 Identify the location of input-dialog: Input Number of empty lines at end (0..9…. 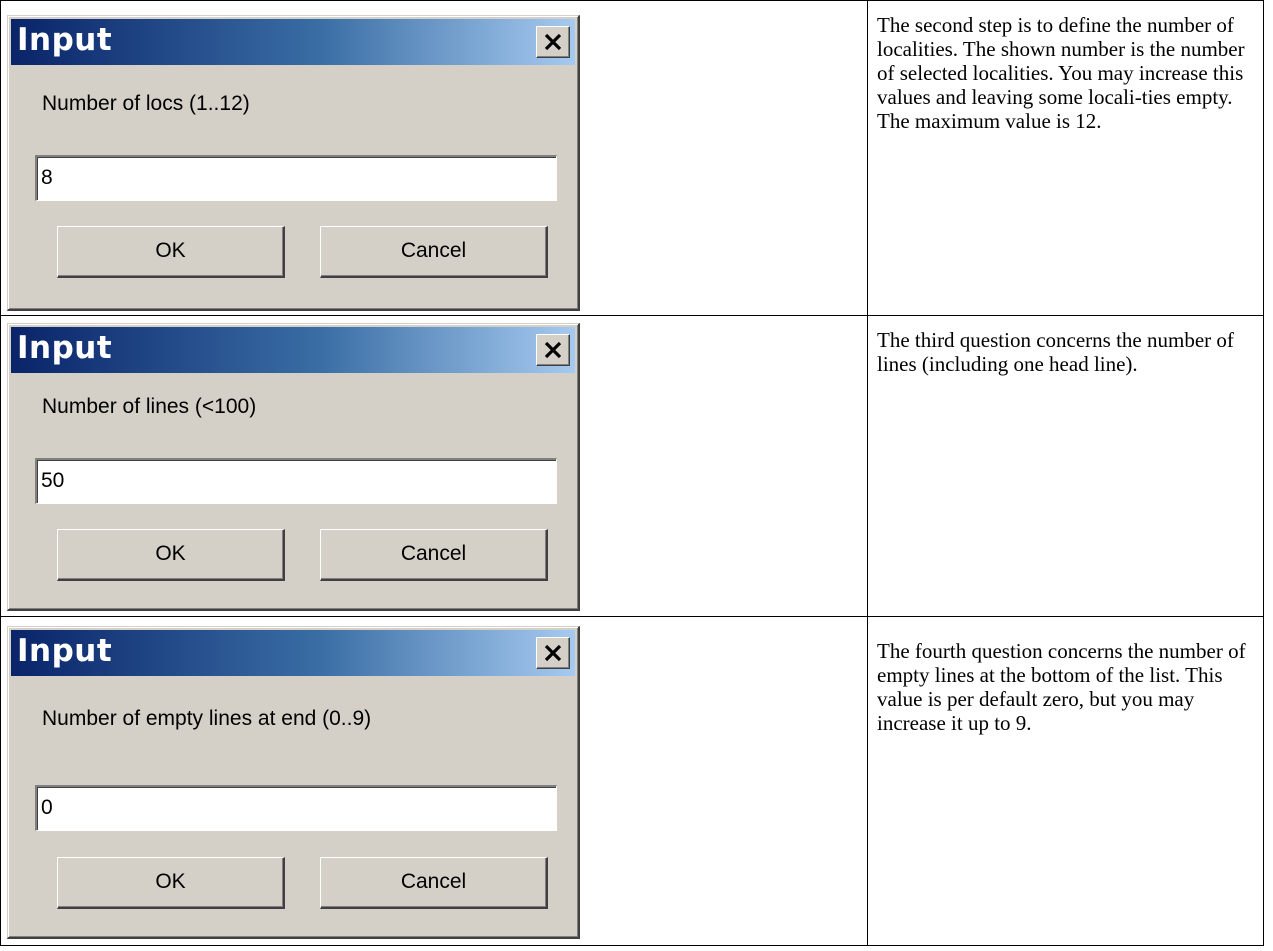
(293, 782).